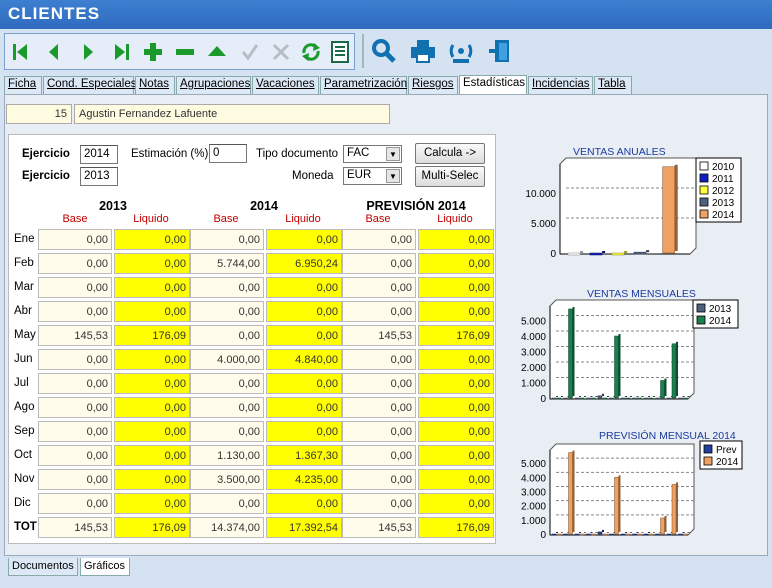 The width and height of the screenshot is (772, 588). What do you see at coordinates (304, 455) in the screenshot?
I see `table-cell: 1.367,30` at bounding box center [304, 455].